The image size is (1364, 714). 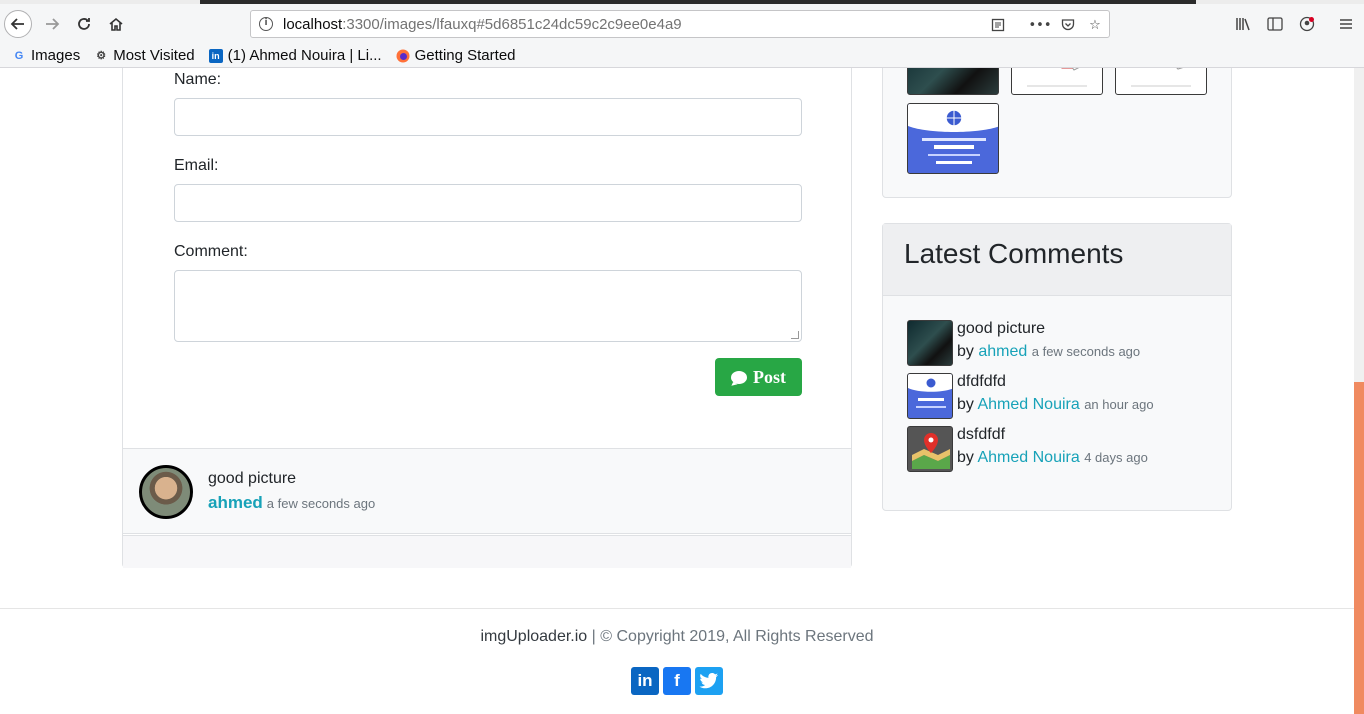 What do you see at coordinates (1014, 253) in the screenshot?
I see `latest-comments-title: Latest Comments` at bounding box center [1014, 253].